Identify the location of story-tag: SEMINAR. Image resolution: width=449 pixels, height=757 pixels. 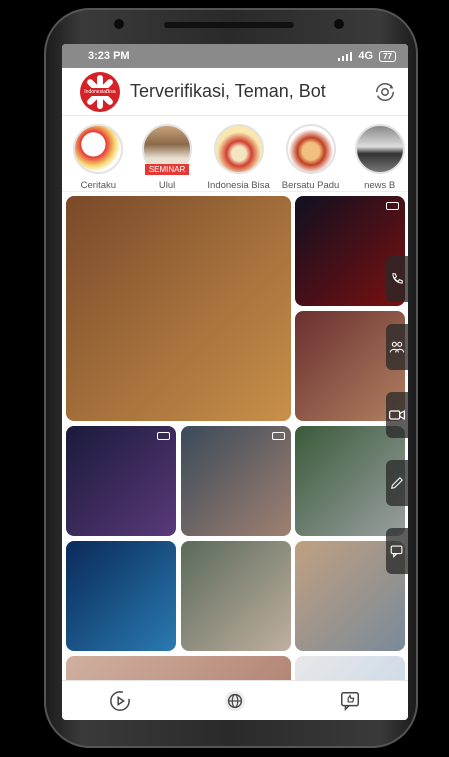
(167, 169).